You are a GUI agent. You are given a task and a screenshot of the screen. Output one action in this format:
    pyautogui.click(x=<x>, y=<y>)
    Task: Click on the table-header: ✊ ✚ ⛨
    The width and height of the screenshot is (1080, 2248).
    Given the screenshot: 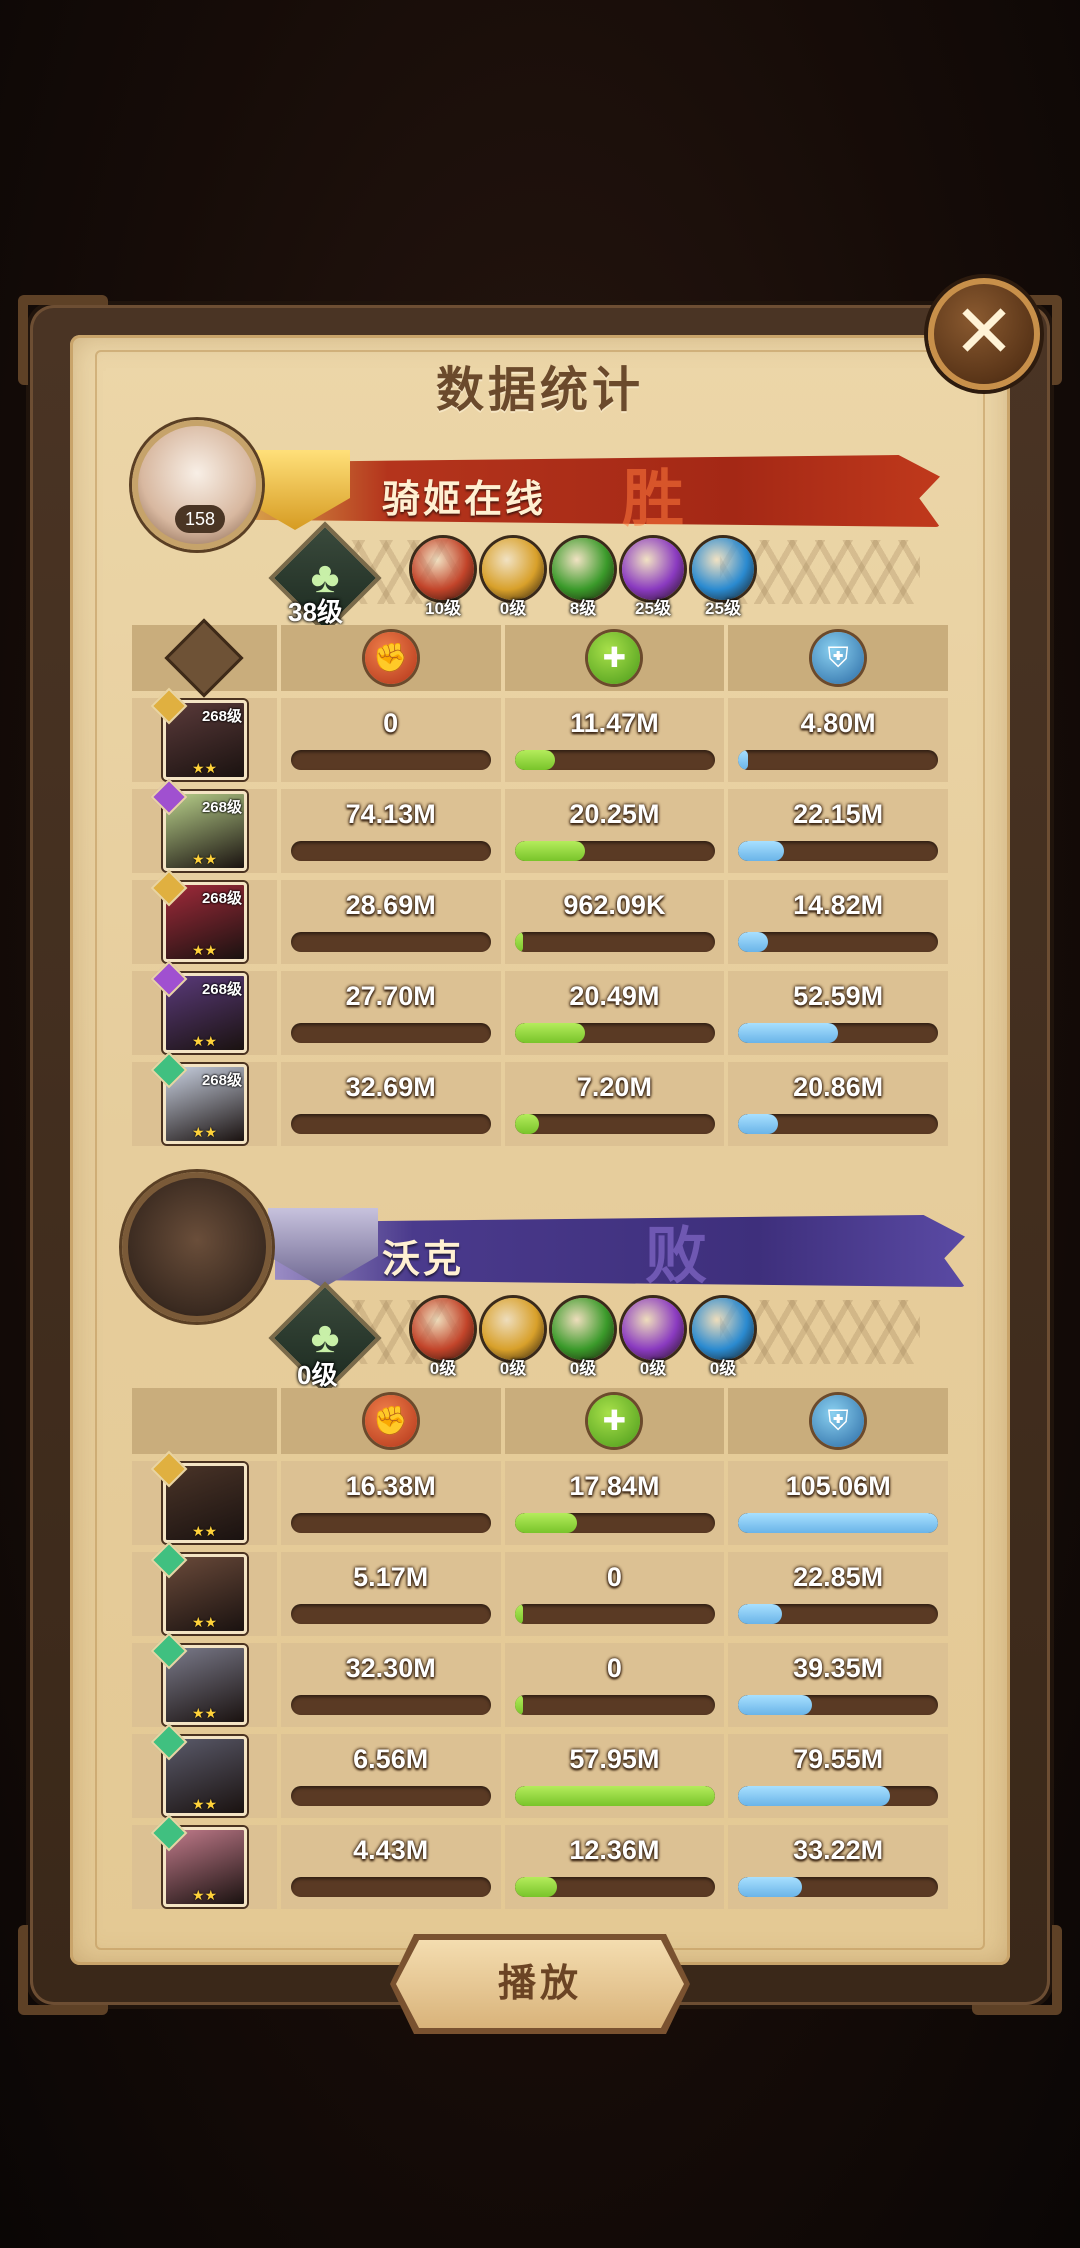 What is the action you would take?
    pyautogui.click(x=540, y=1421)
    